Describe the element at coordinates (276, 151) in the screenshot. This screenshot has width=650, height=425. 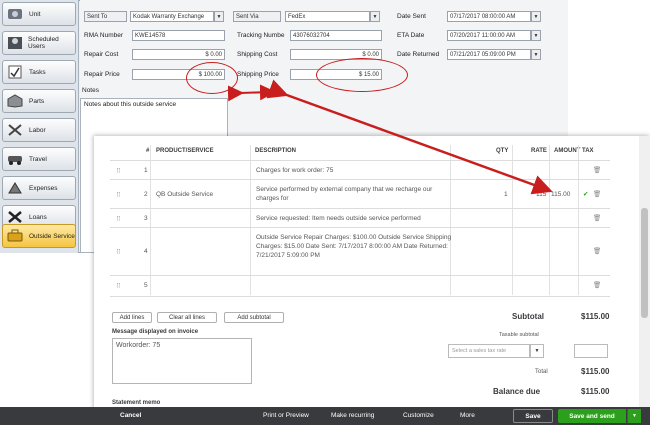
I see `col-description: DESCRIPTION` at that location.